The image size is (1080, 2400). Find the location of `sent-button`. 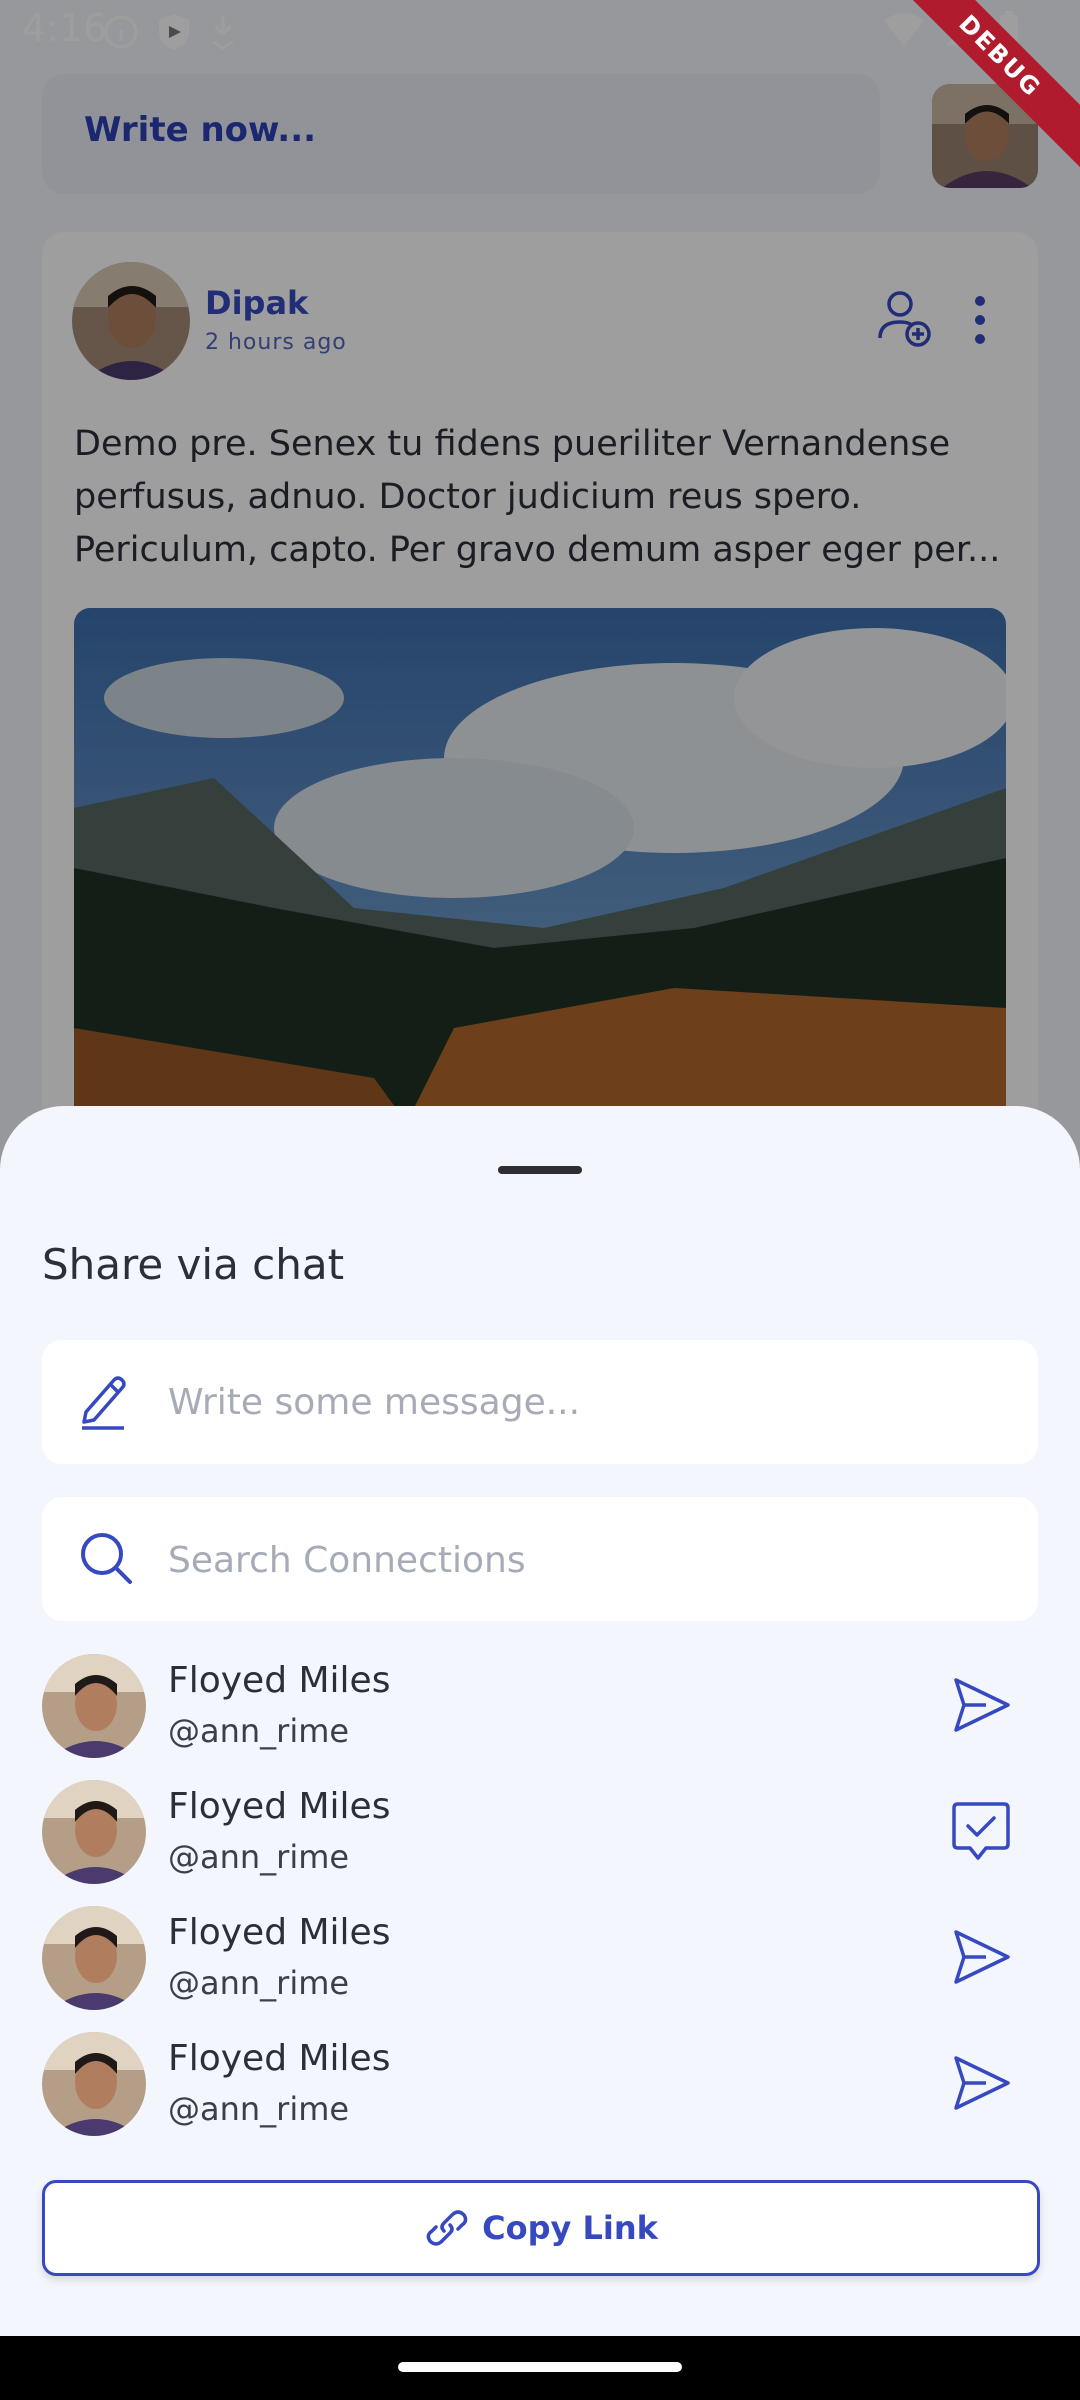

sent-button is located at coordinates (981, 1831).